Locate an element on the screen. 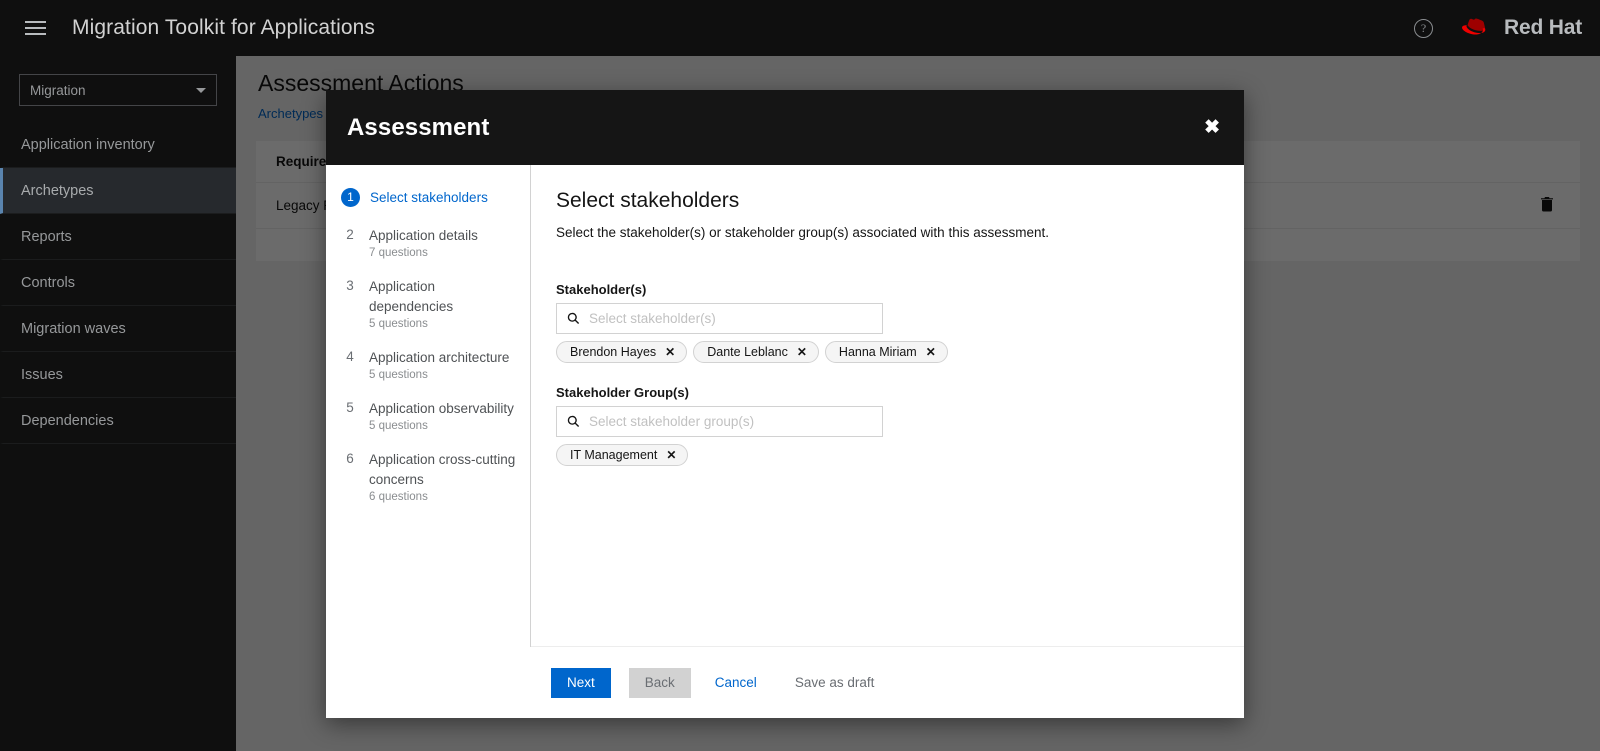  wizard-step-label: Application architecture is located at coordinates (439, 357).